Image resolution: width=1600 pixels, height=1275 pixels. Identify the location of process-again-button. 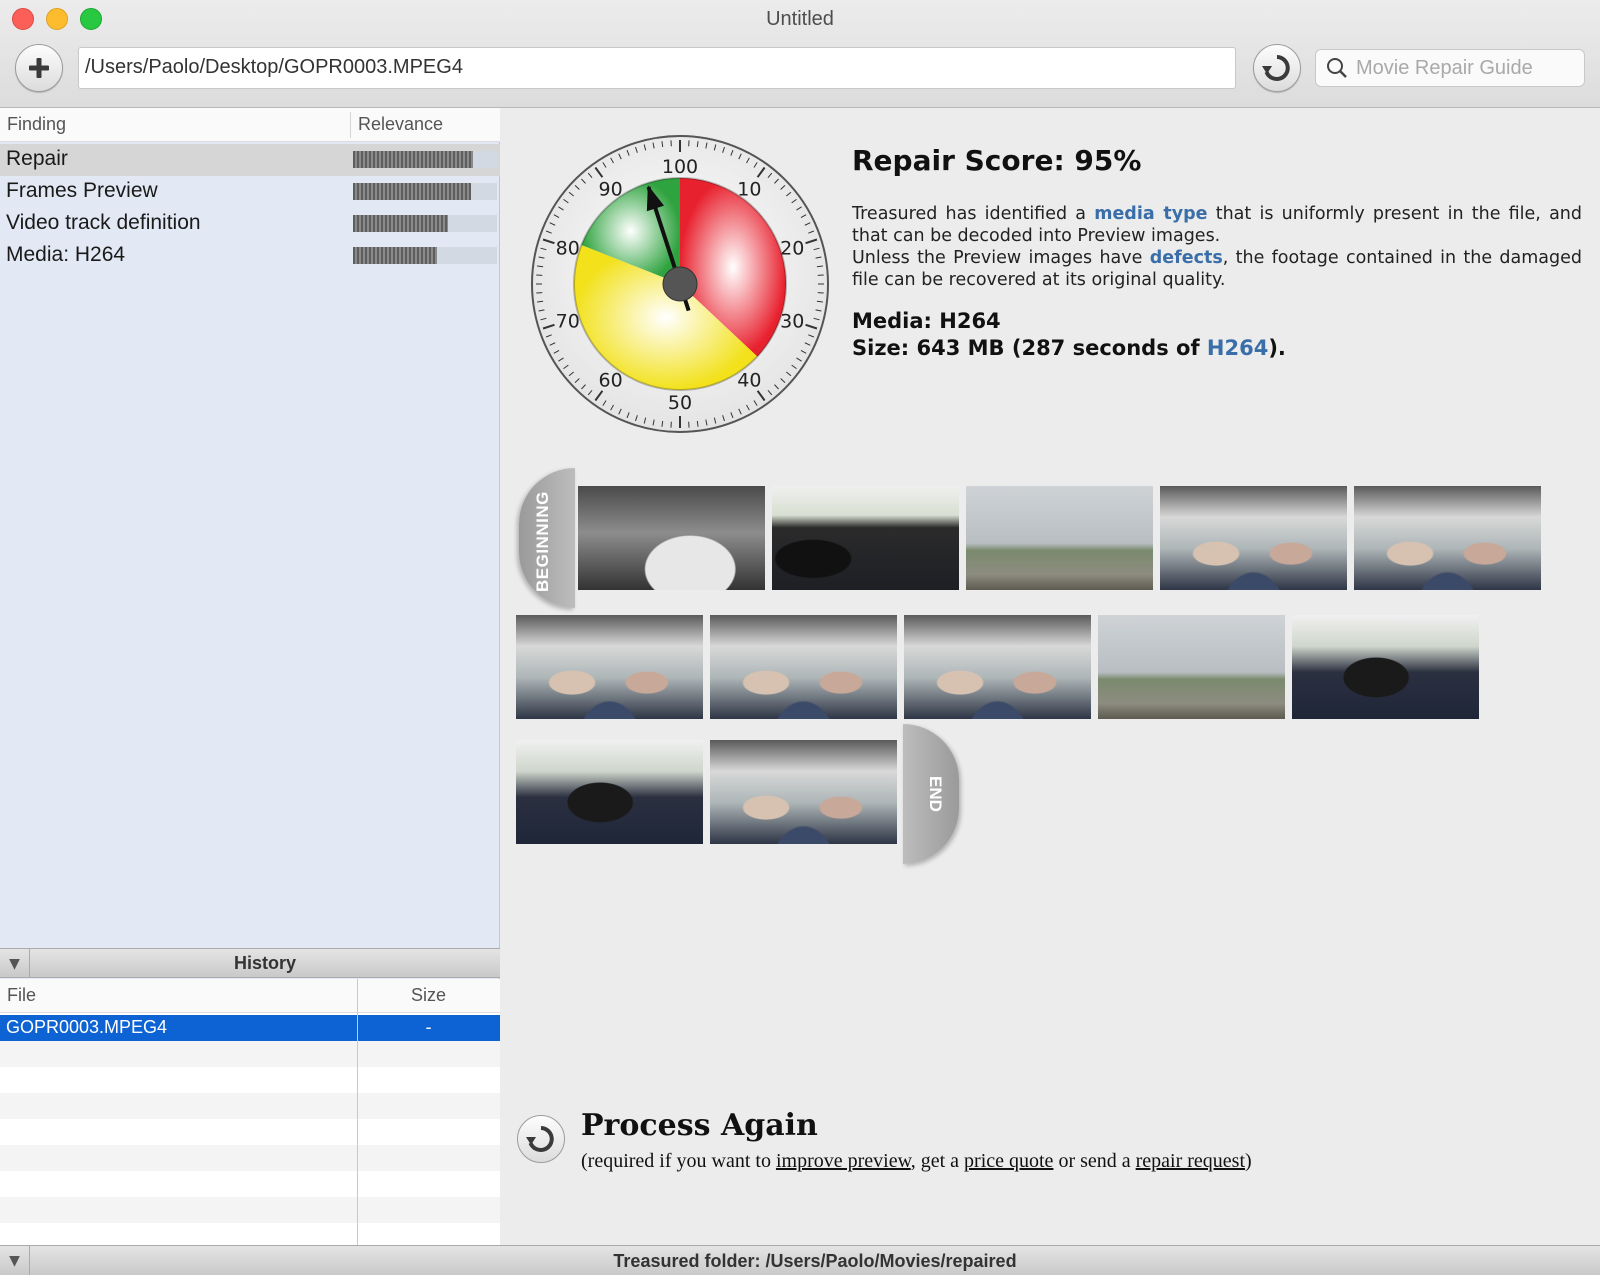
(541, 1139).